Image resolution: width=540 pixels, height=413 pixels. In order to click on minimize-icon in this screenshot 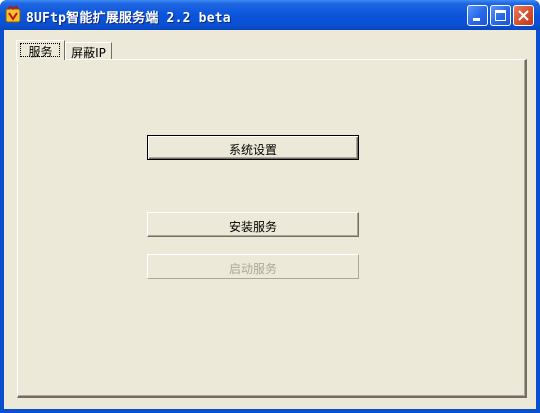, I will do `click(476, 19)`.